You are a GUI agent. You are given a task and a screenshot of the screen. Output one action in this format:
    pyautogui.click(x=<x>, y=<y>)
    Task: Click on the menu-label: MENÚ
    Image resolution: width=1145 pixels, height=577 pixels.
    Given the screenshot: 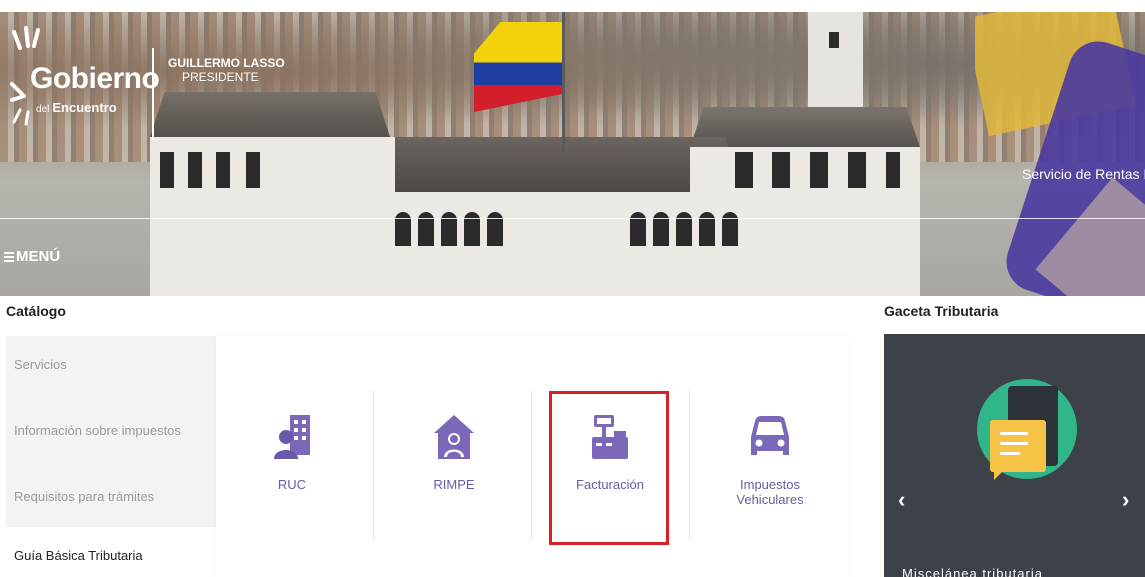 What is the action you would take?
    pyautogui.click(x=38, y=256)
    